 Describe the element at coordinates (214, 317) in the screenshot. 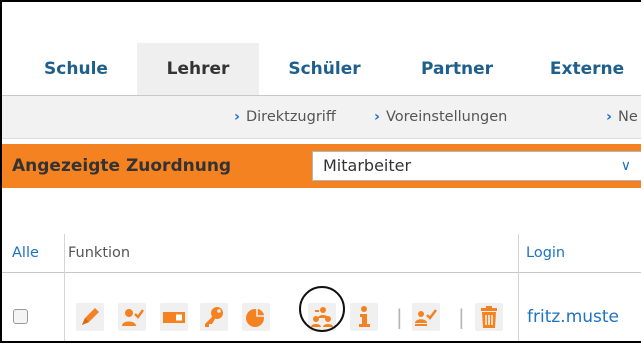

I see `key-icon` at that location.